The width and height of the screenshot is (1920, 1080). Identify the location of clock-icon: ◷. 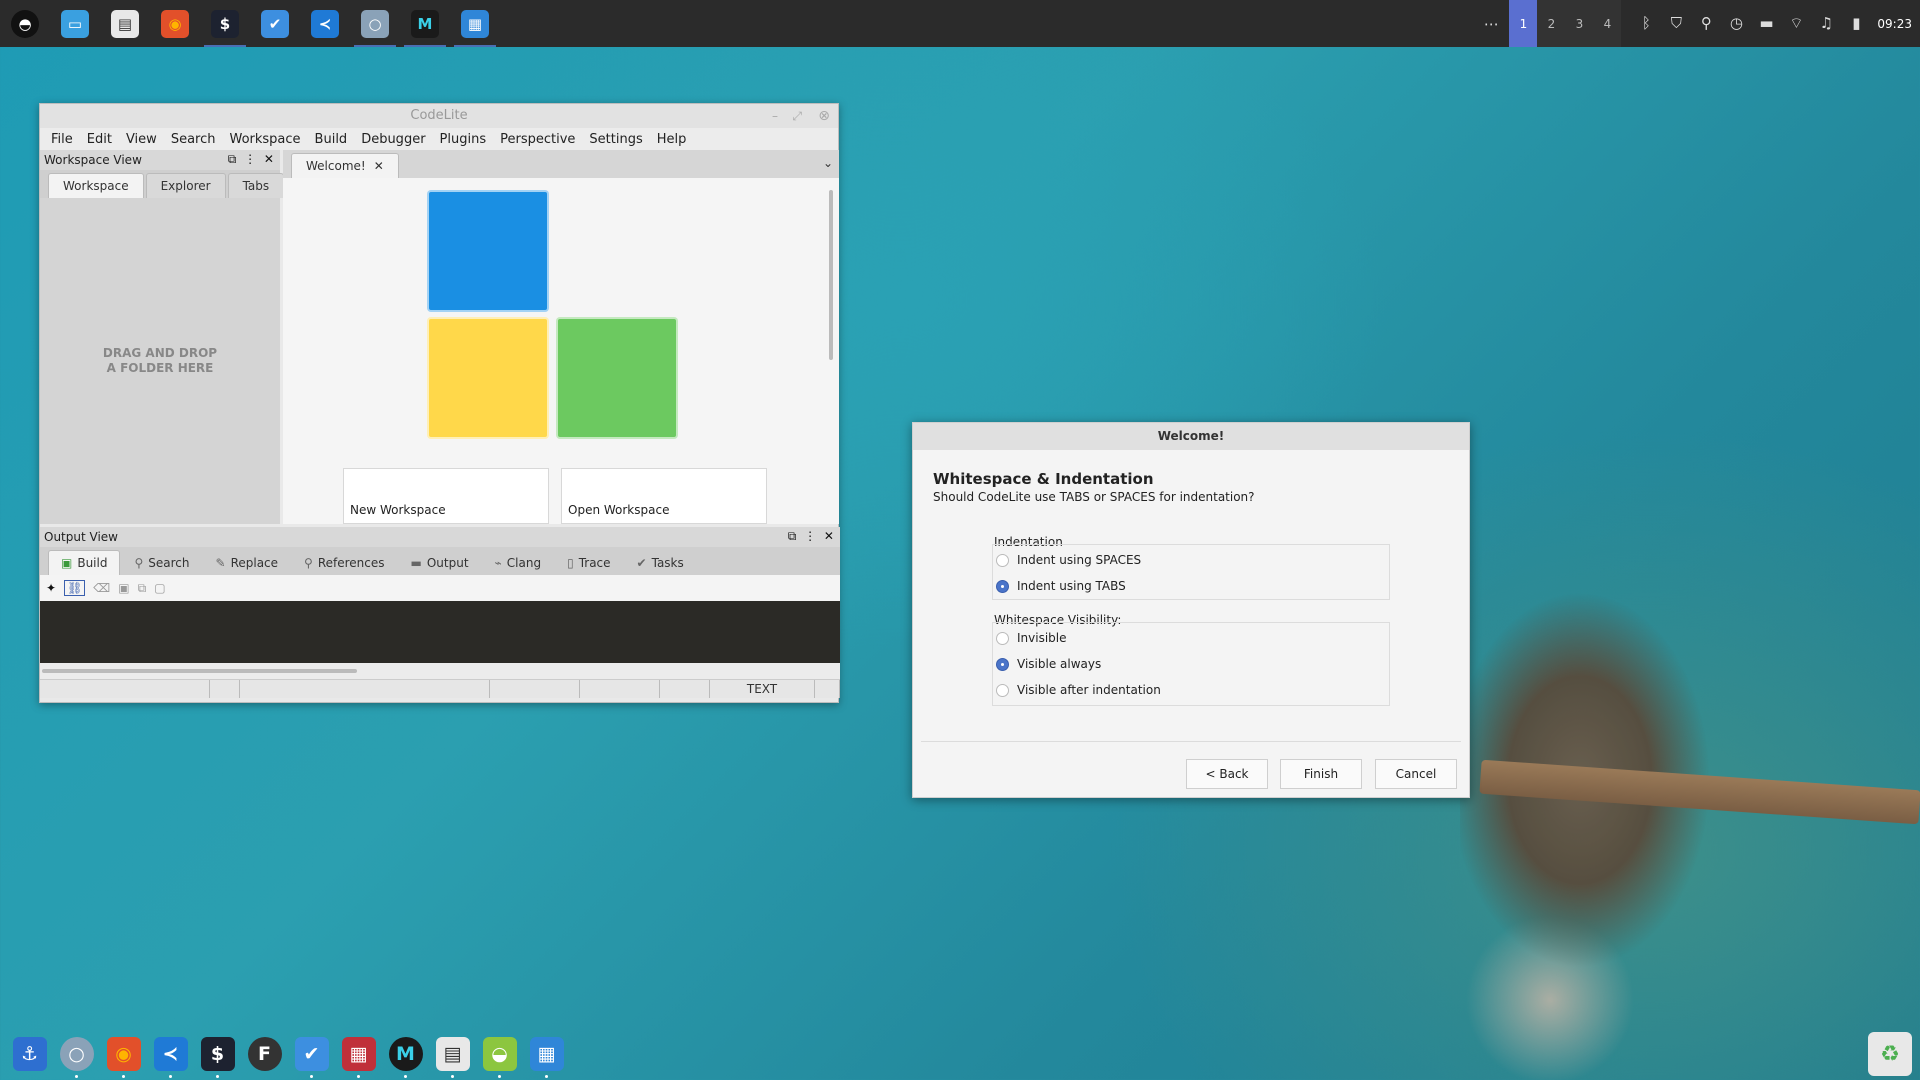
(1736, 23).